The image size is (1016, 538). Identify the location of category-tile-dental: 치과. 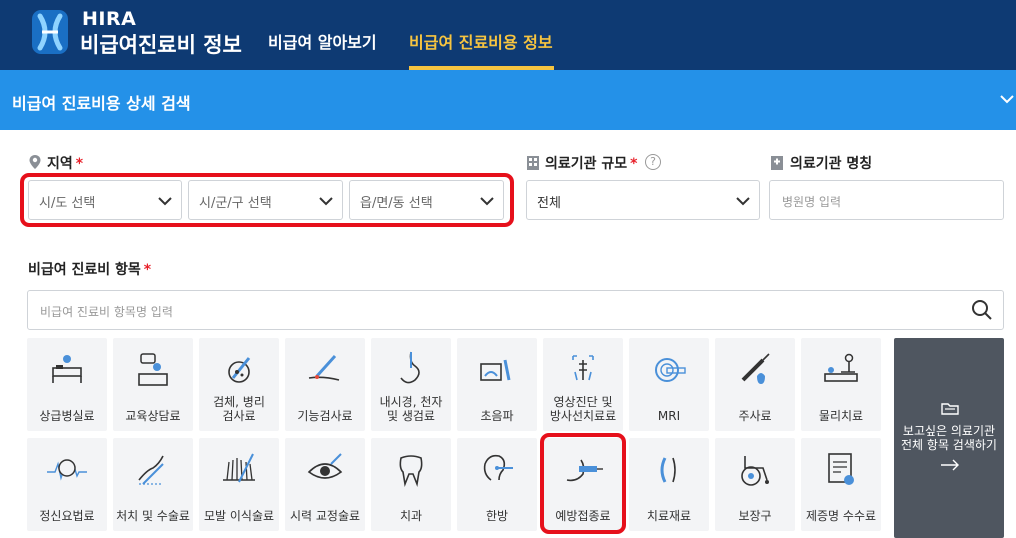
(411, 484).